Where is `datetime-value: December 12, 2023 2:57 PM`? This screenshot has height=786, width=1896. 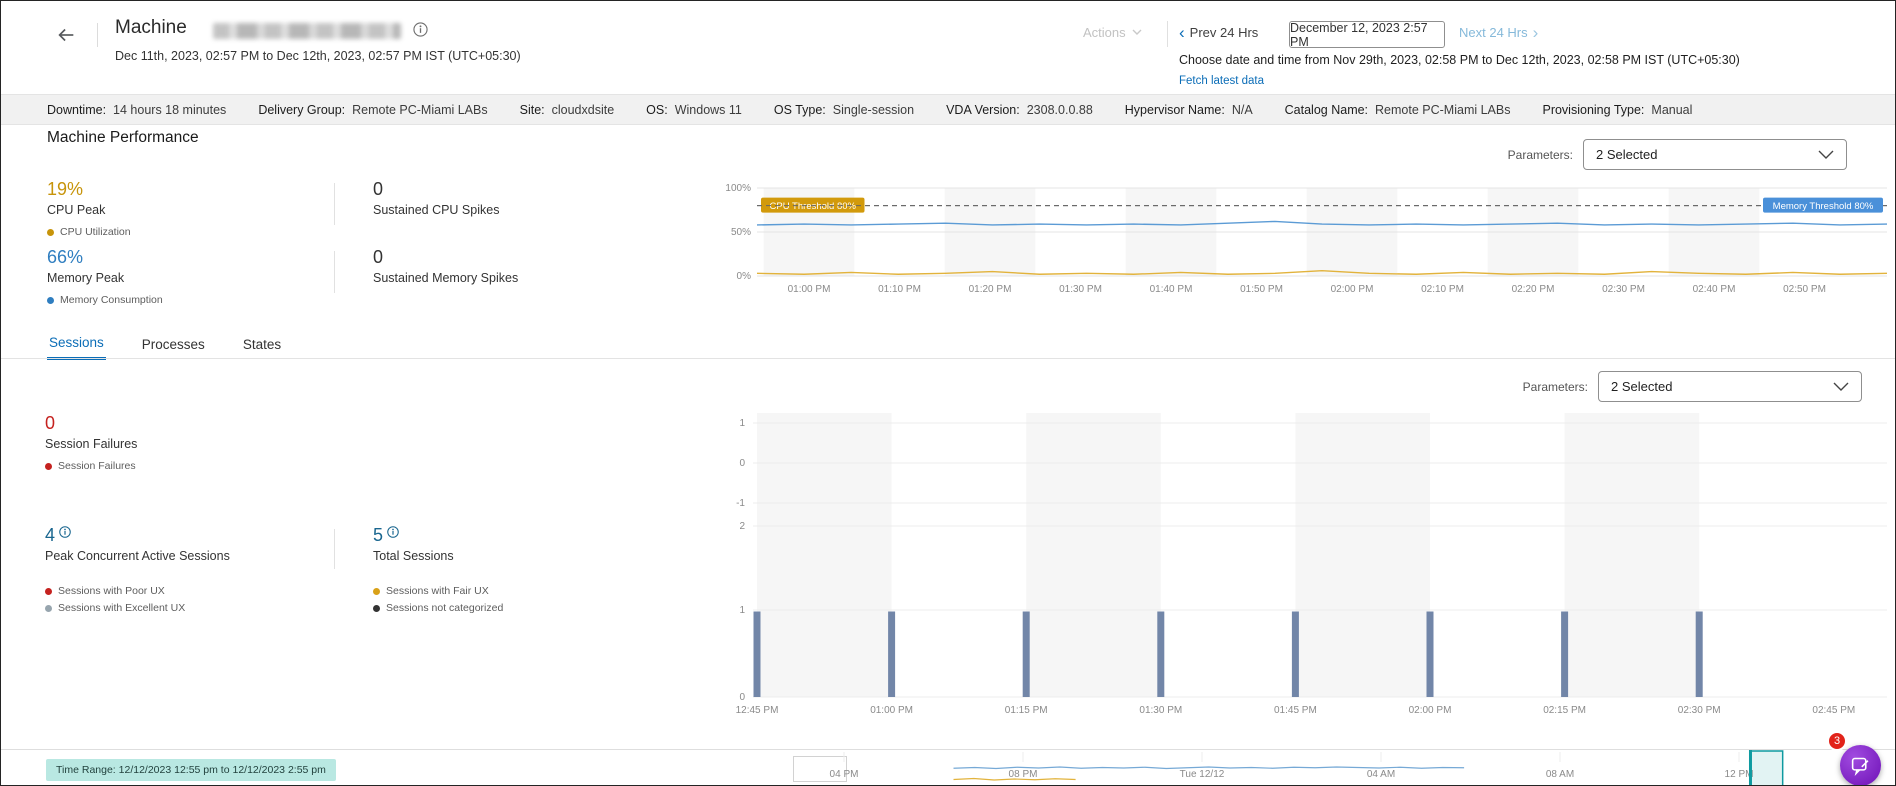
datetime-value: December 12, 2023 2:57 PM is located at coordinates (1359, 34).